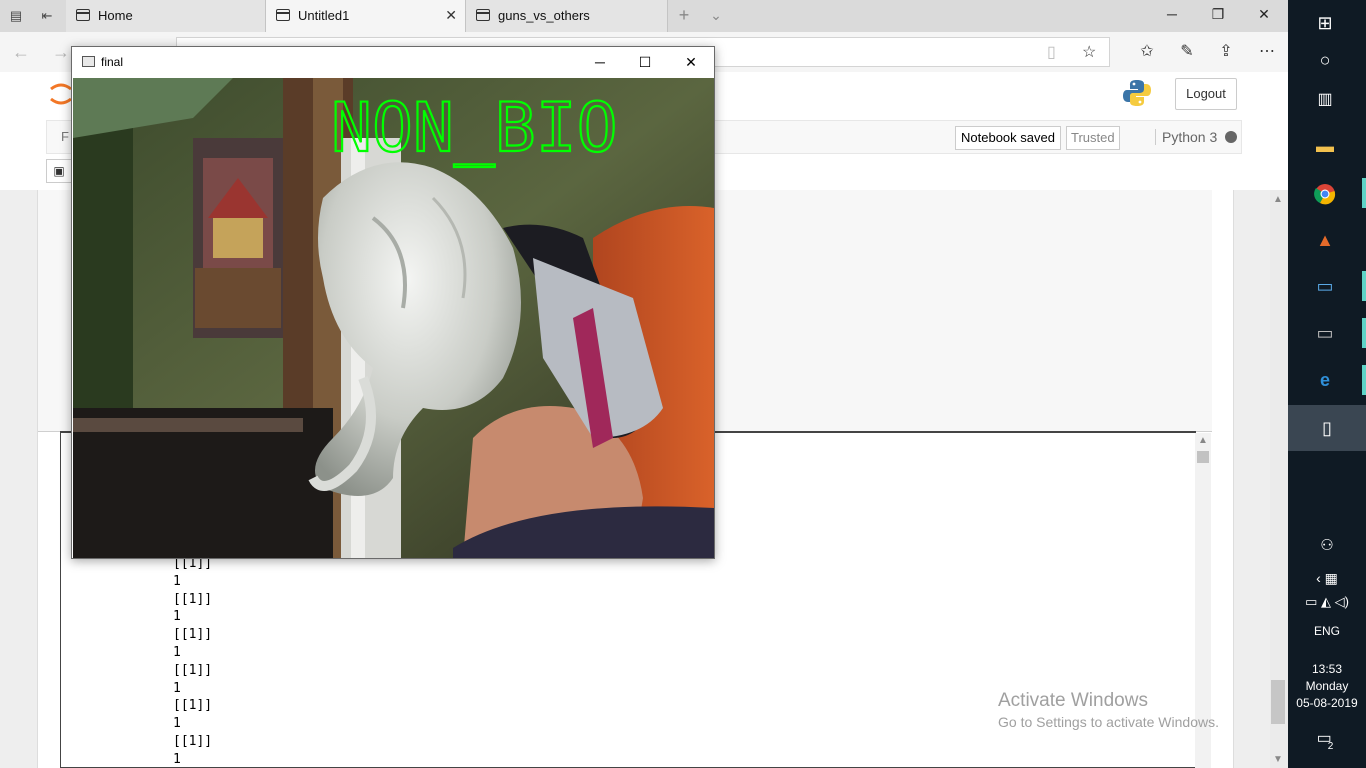 The height and width of the screenshot is (768, 1366). Describe the element at coordinates (1327, 428) in the screenshot. I see `document-icon: ▯` at that location.